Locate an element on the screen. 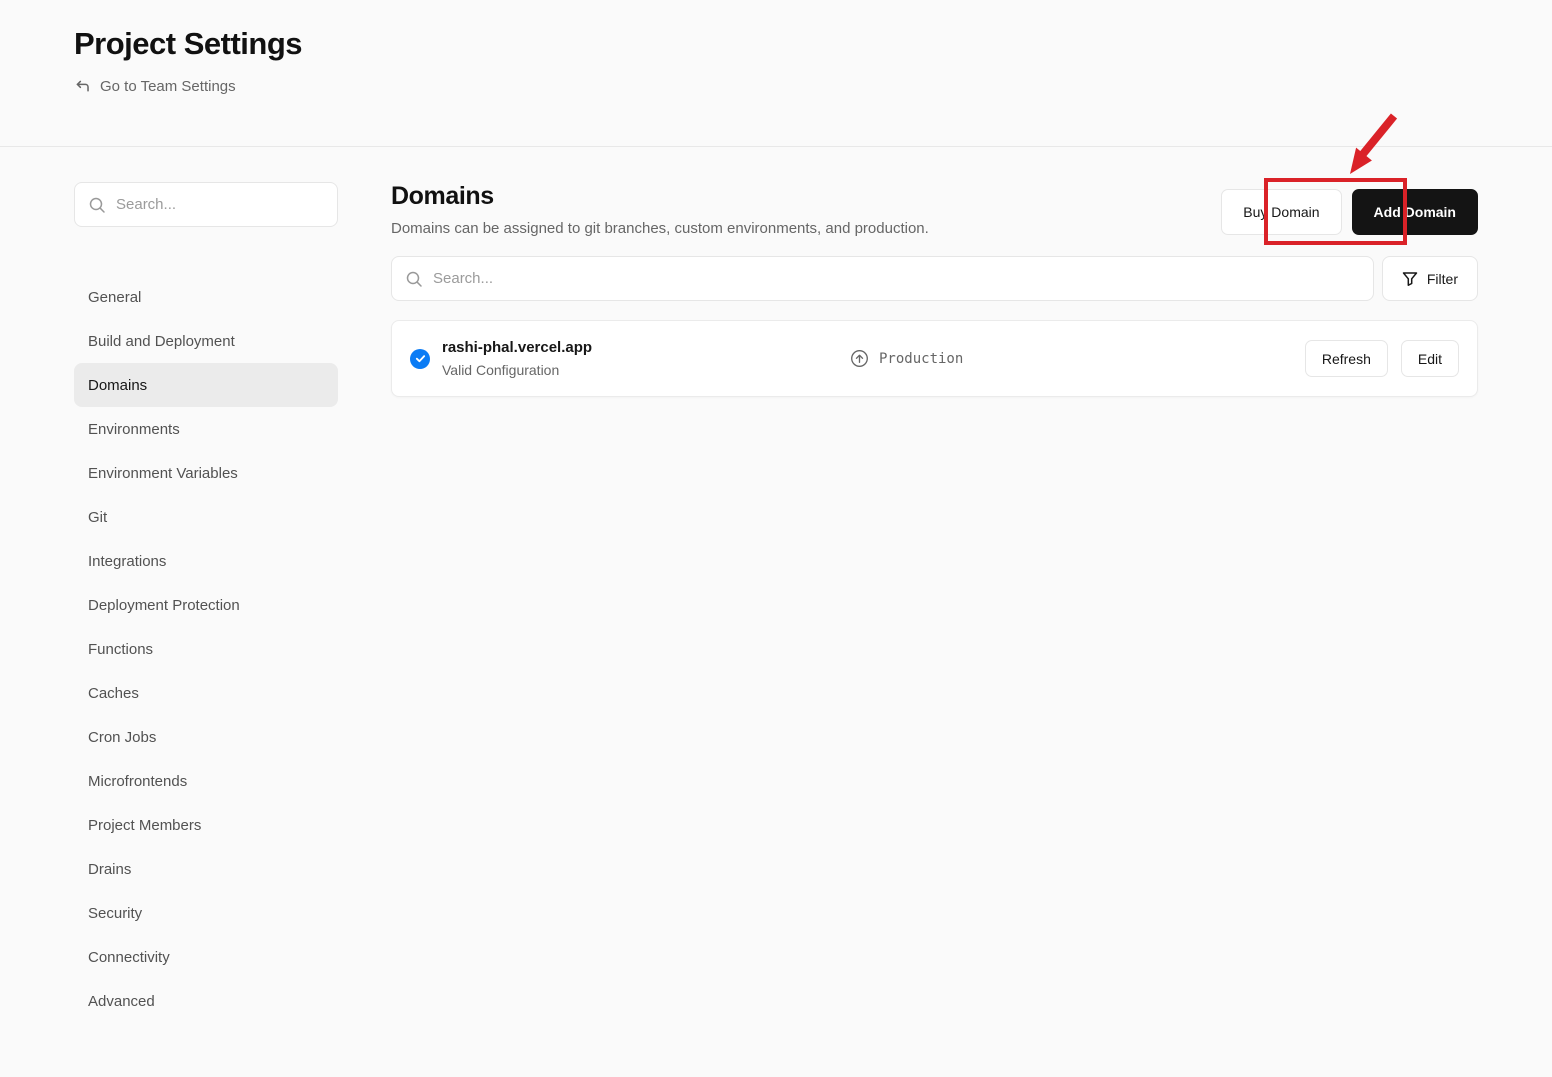 Image resolution: width=1552 pixels, height=1077 pixels. domain-row-actions: Refresh Edit is located at coordinates (1381, 358).